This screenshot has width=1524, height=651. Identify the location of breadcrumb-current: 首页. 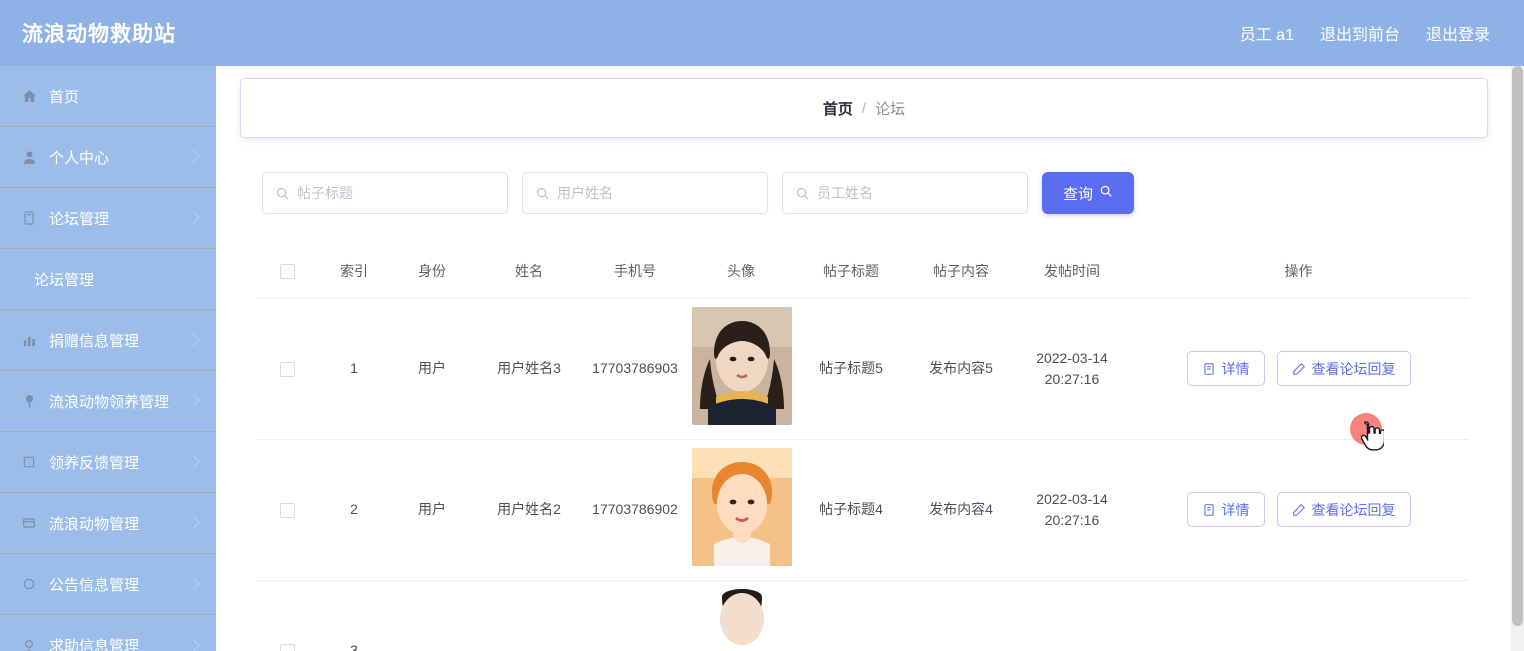
(838, 108).